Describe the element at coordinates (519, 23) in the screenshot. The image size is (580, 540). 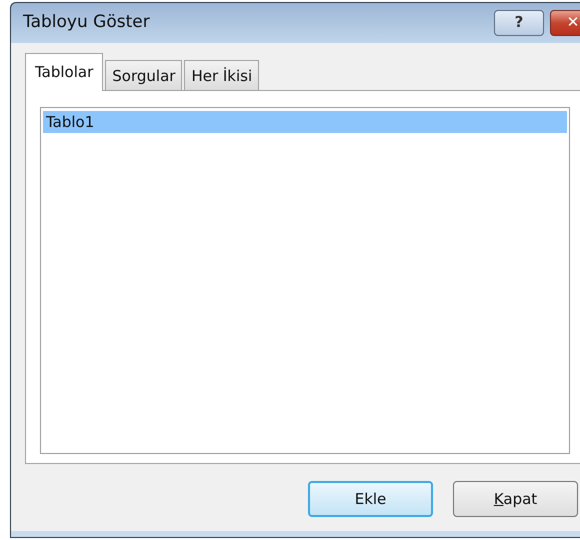
I see `help-button: ?` at that location.